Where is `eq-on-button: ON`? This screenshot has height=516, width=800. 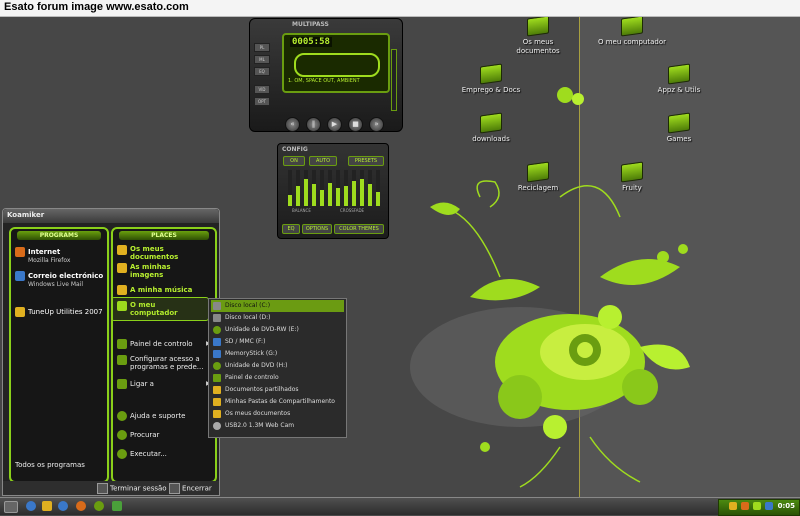
eq-on-button: ON is located at coordinates (294, 161).